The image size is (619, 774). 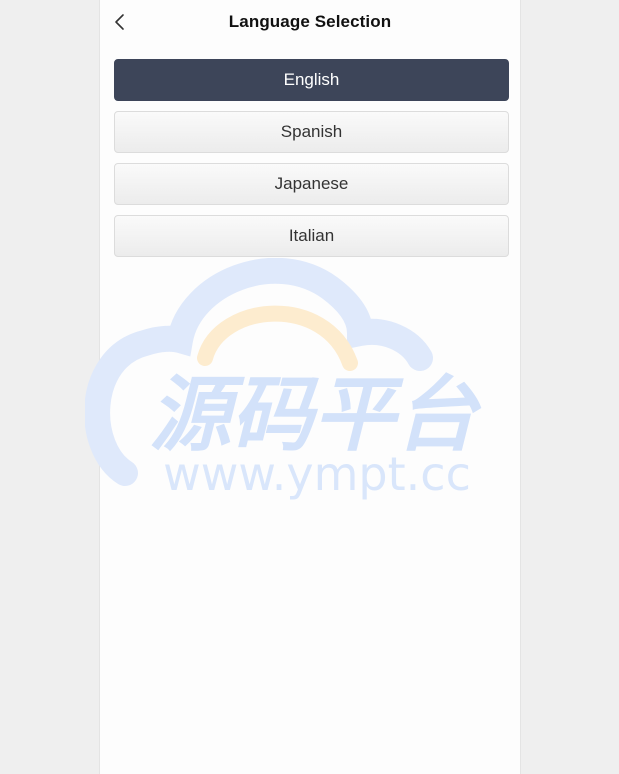 What do you see at coordinates (311, 184) in the screenshot?
I see `language-option-japanese: Japanese` at bounding box center [311, 184].